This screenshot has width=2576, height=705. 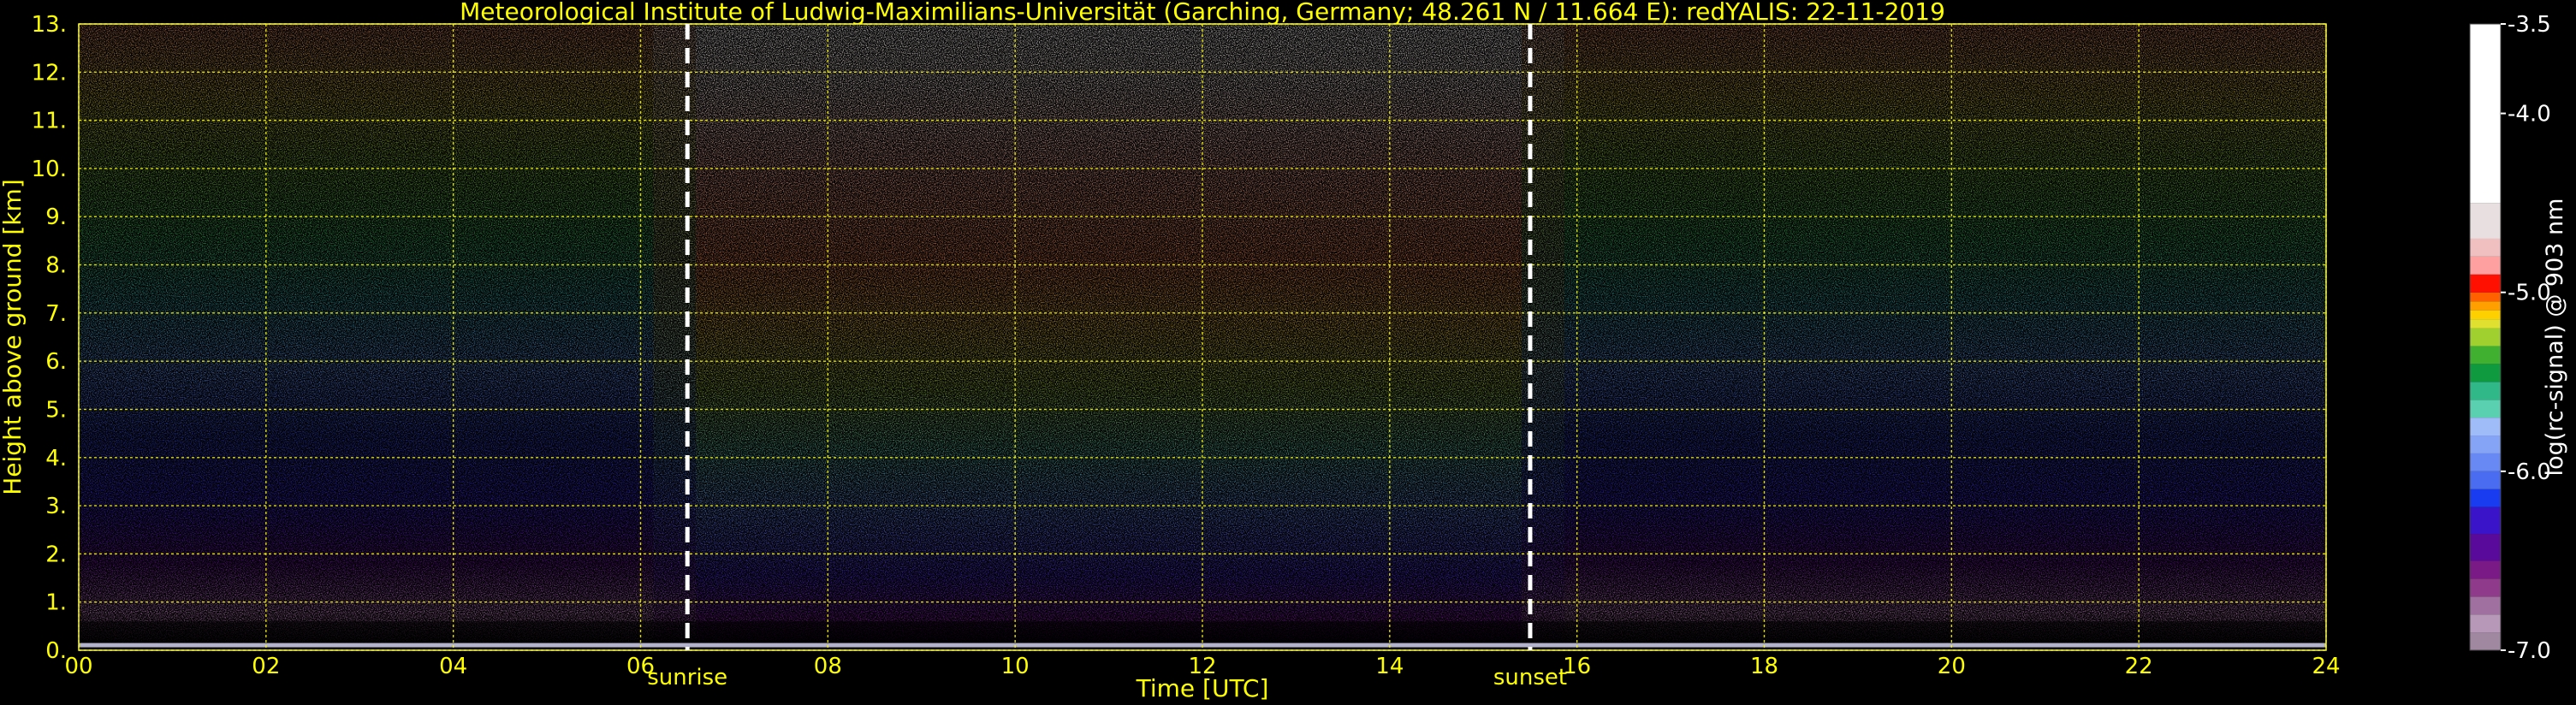 What do you see at coordinates (56, 410) in the screenshot?
I see `y-tick-label: 5.` at bounding box center [56, 410].